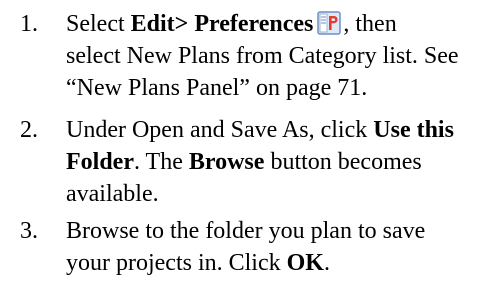 The width and height of the screenshot is (504, 283). I want to click on step-number: 1., so click(29, 24).